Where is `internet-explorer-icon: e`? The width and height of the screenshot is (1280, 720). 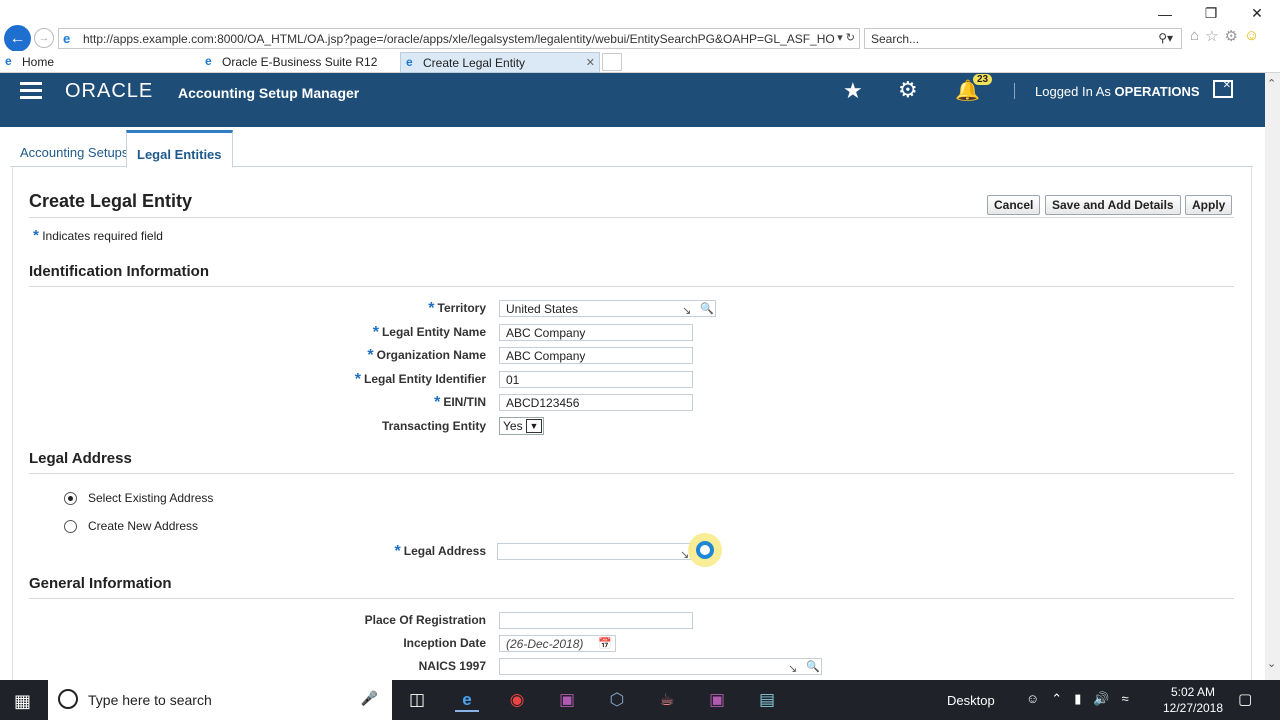
internet-explorer-icon: e is located at coordinates (467, 700).